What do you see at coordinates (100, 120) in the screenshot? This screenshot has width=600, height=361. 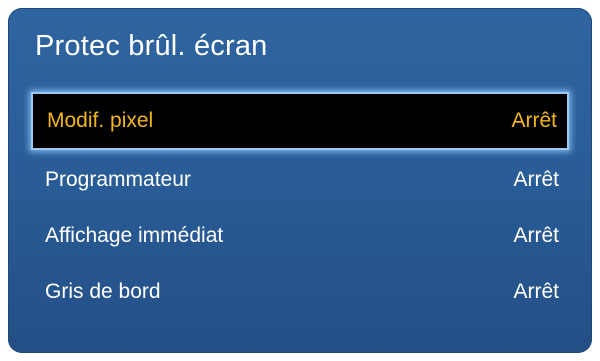 I see `menu-item-label: Modif. pixel` at bounding box center [100, 120].